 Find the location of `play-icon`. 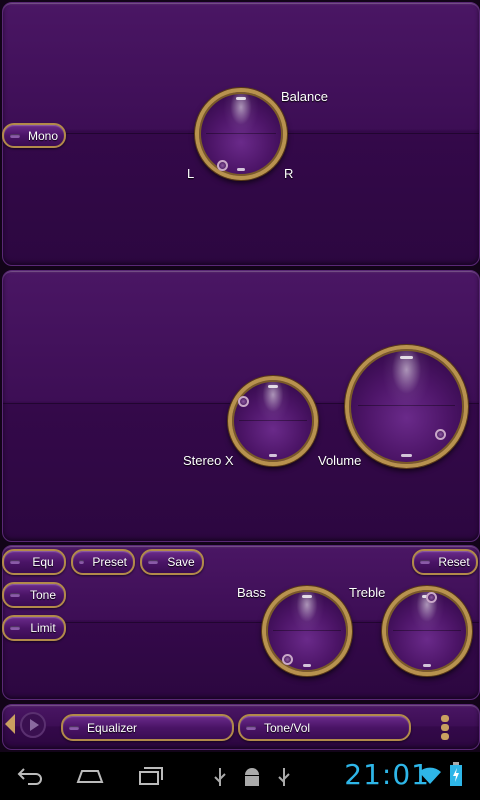

play-icon is located at coordinates (33, 725).